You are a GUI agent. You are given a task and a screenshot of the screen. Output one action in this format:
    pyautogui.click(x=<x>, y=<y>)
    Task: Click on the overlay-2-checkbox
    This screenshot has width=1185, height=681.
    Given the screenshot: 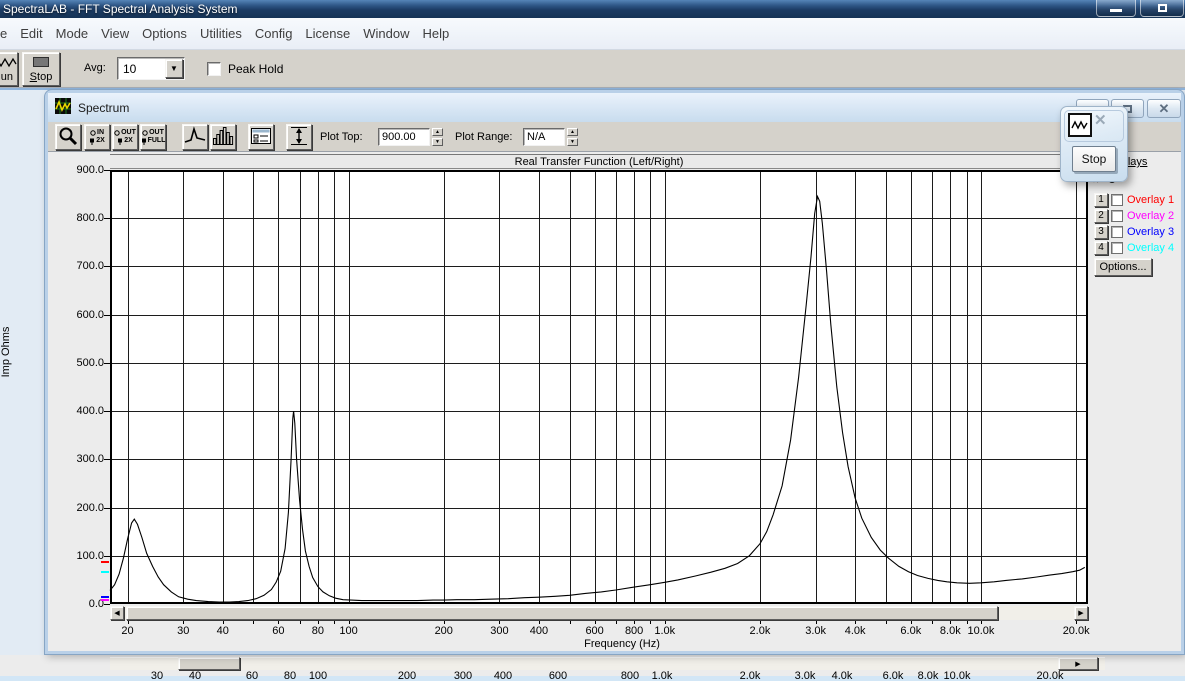 What is the action you would take?
    pyautogui.click(x=1117, y=216)
    